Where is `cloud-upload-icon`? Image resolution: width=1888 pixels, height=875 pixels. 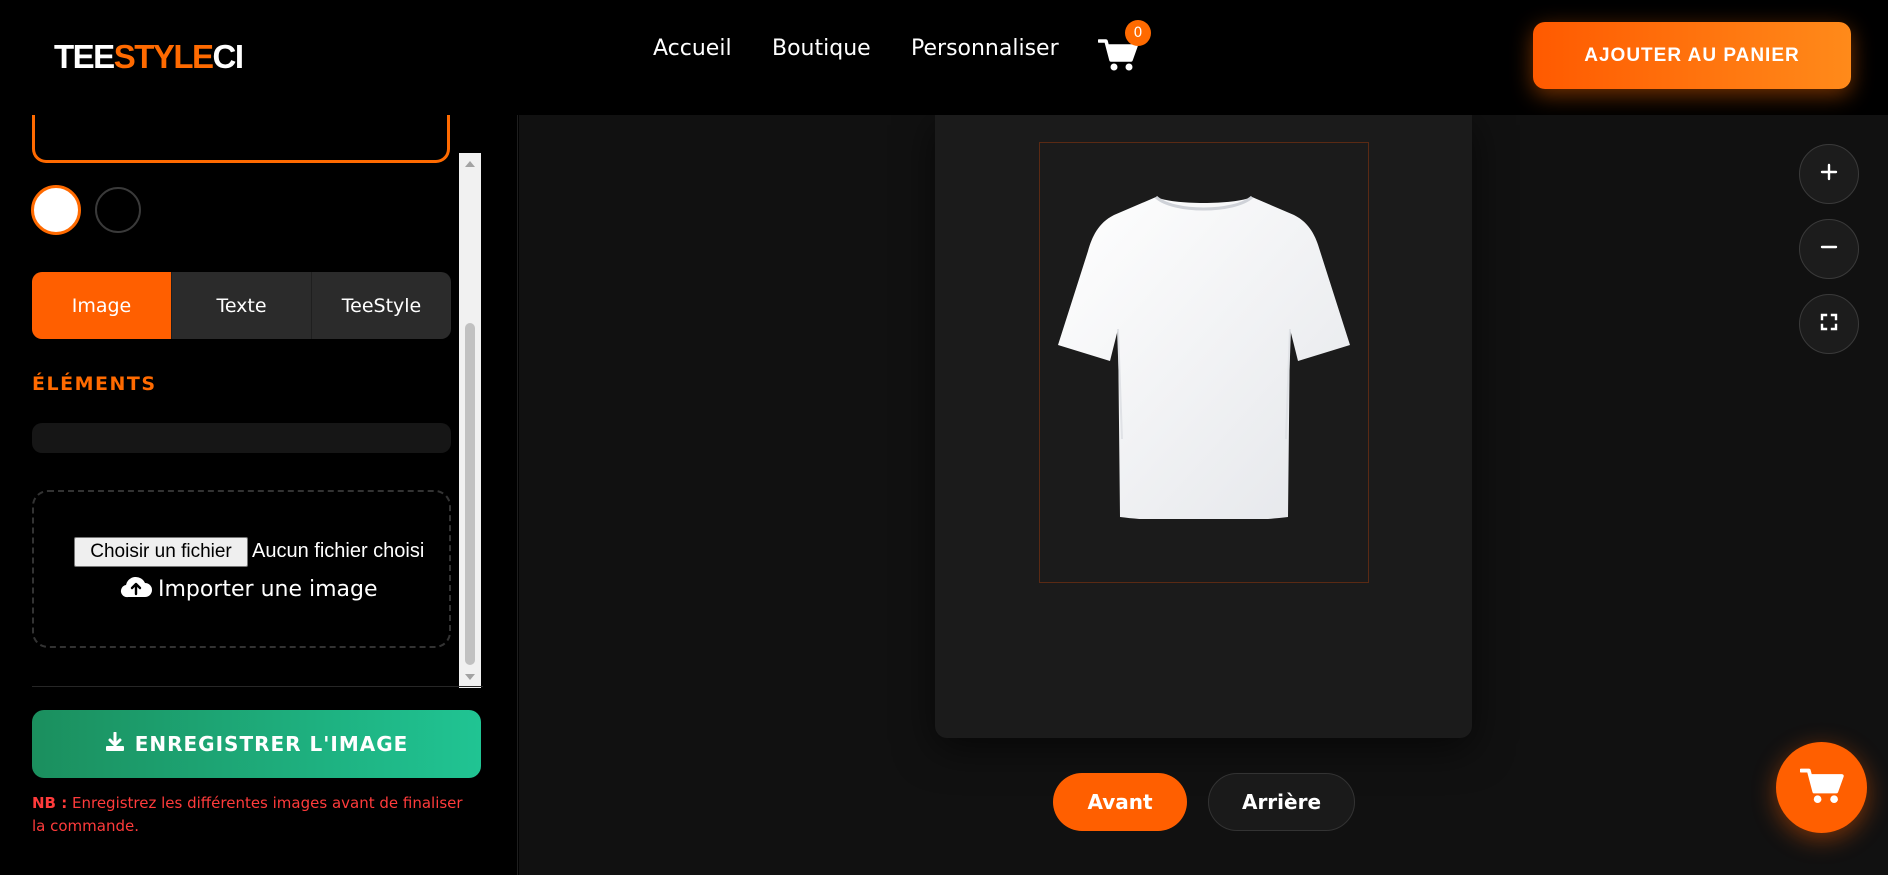 cloud-upload-icon is located at coordinates (136, 589).